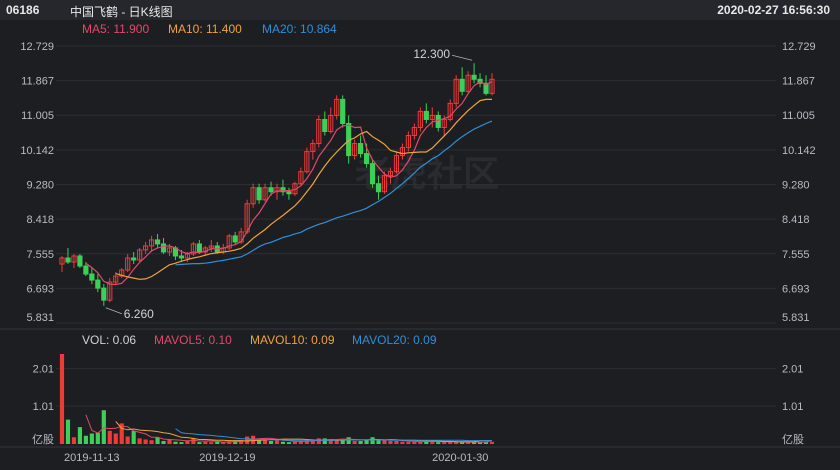 This screenshot has height=470, width=840. What do you see at coordinates (796, 318) in the screenshot?
I see `price-ytick-right: 5.831` at bounding box center [796, 318].